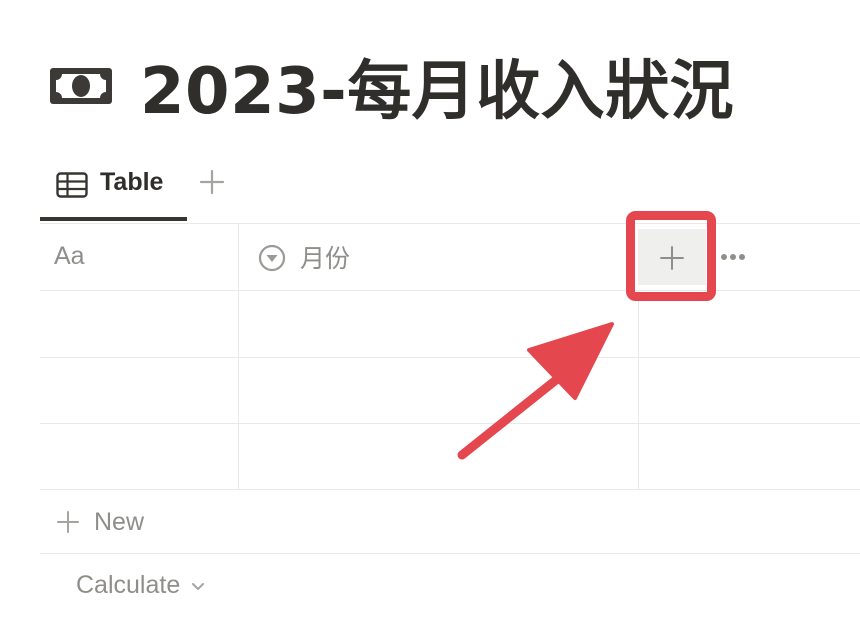  Describe the element at coordinates (113, 219) in the screenshot. I see `active-tab-indicator` at that location.